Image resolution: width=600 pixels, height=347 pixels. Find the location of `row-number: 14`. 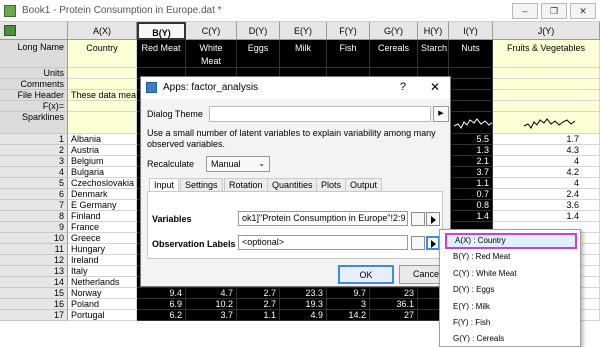

row-number: 14 is located at coordinates (34, 282).